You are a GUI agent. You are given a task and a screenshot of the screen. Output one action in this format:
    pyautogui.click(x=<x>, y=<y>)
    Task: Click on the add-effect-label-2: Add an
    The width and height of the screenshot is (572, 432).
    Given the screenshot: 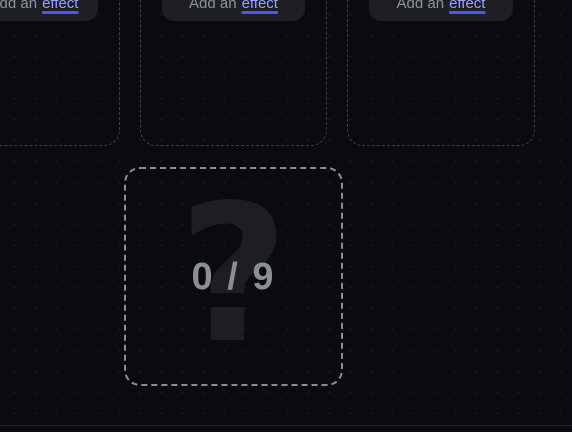 What is the action you would take?
    pyautogui.click(x=213, y=6)
    